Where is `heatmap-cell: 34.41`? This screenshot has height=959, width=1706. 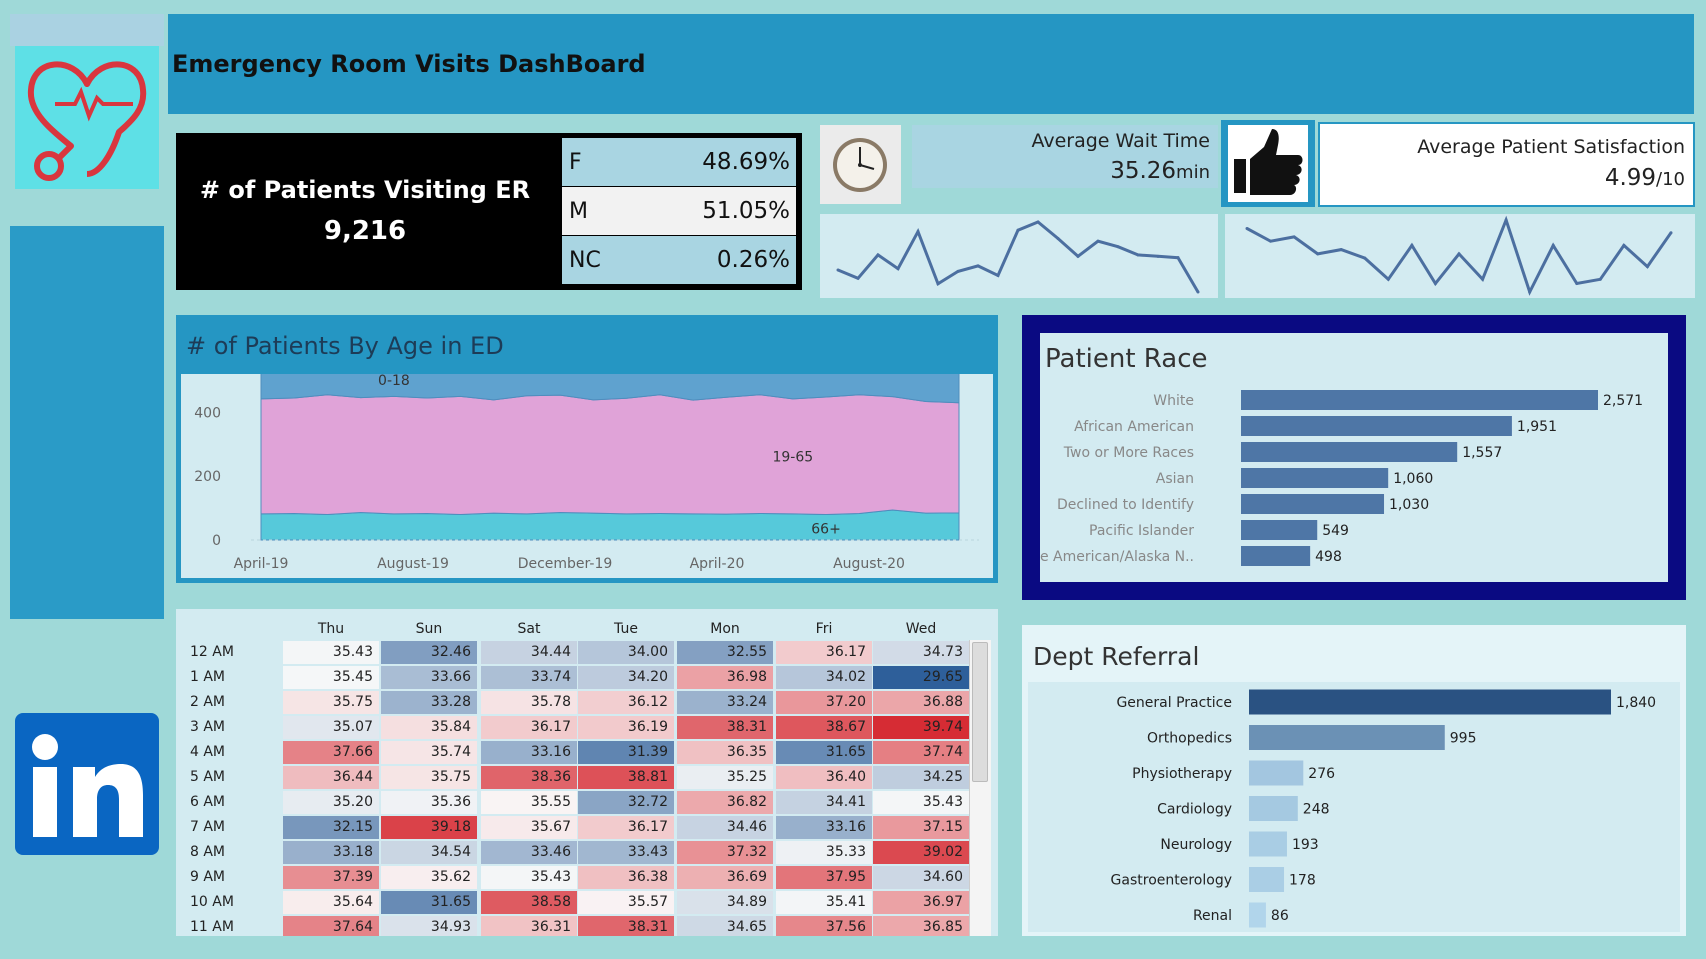 heatmap-cell: 34.41 is located at coordinates (824, 802).